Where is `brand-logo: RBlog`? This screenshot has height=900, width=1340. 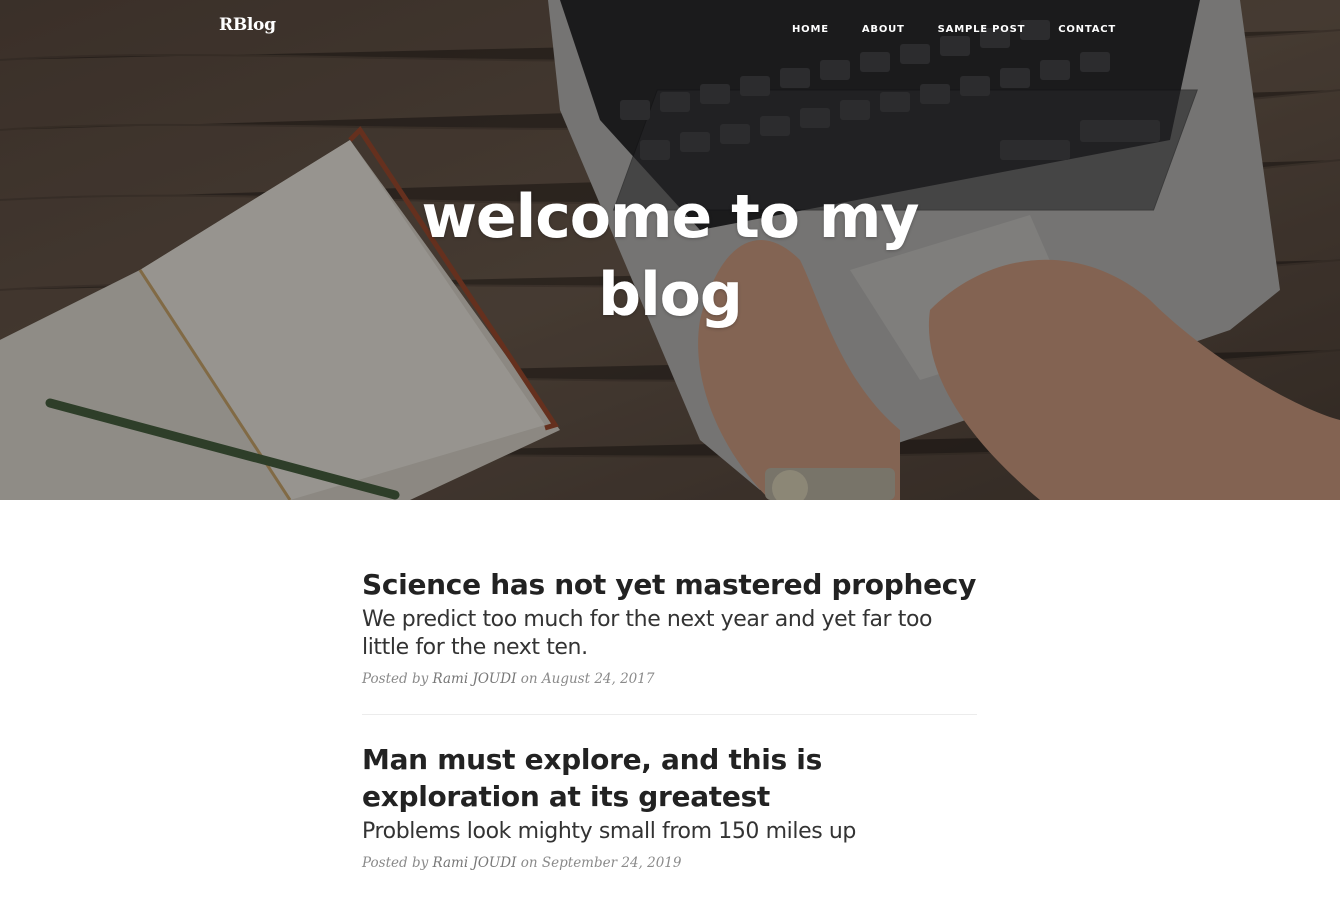
brand-logo: RBlog is located at coordinates (247, 25).